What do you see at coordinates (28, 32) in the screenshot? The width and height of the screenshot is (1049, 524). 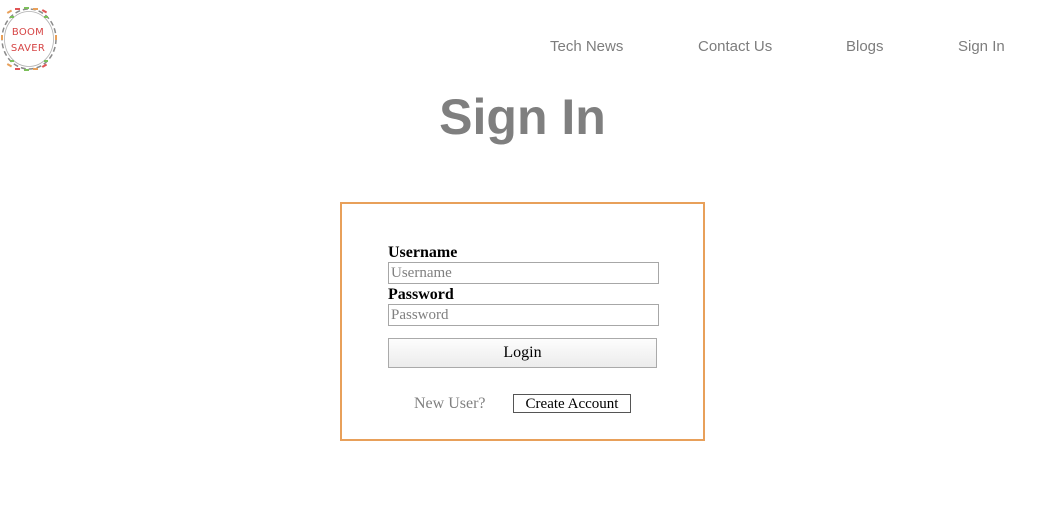 I see `logo-text-line1: BOOM` at bounding box center [28, 32].